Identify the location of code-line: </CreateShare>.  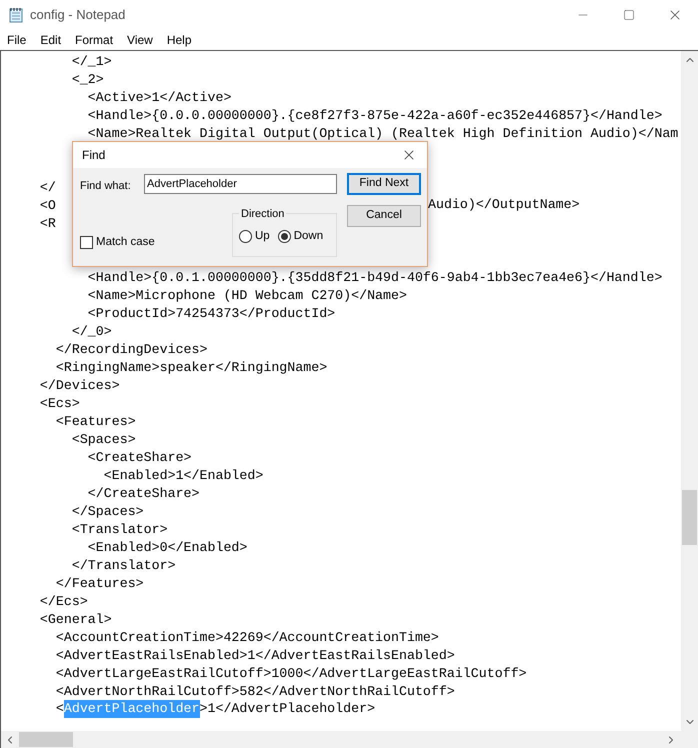
(143, 493).